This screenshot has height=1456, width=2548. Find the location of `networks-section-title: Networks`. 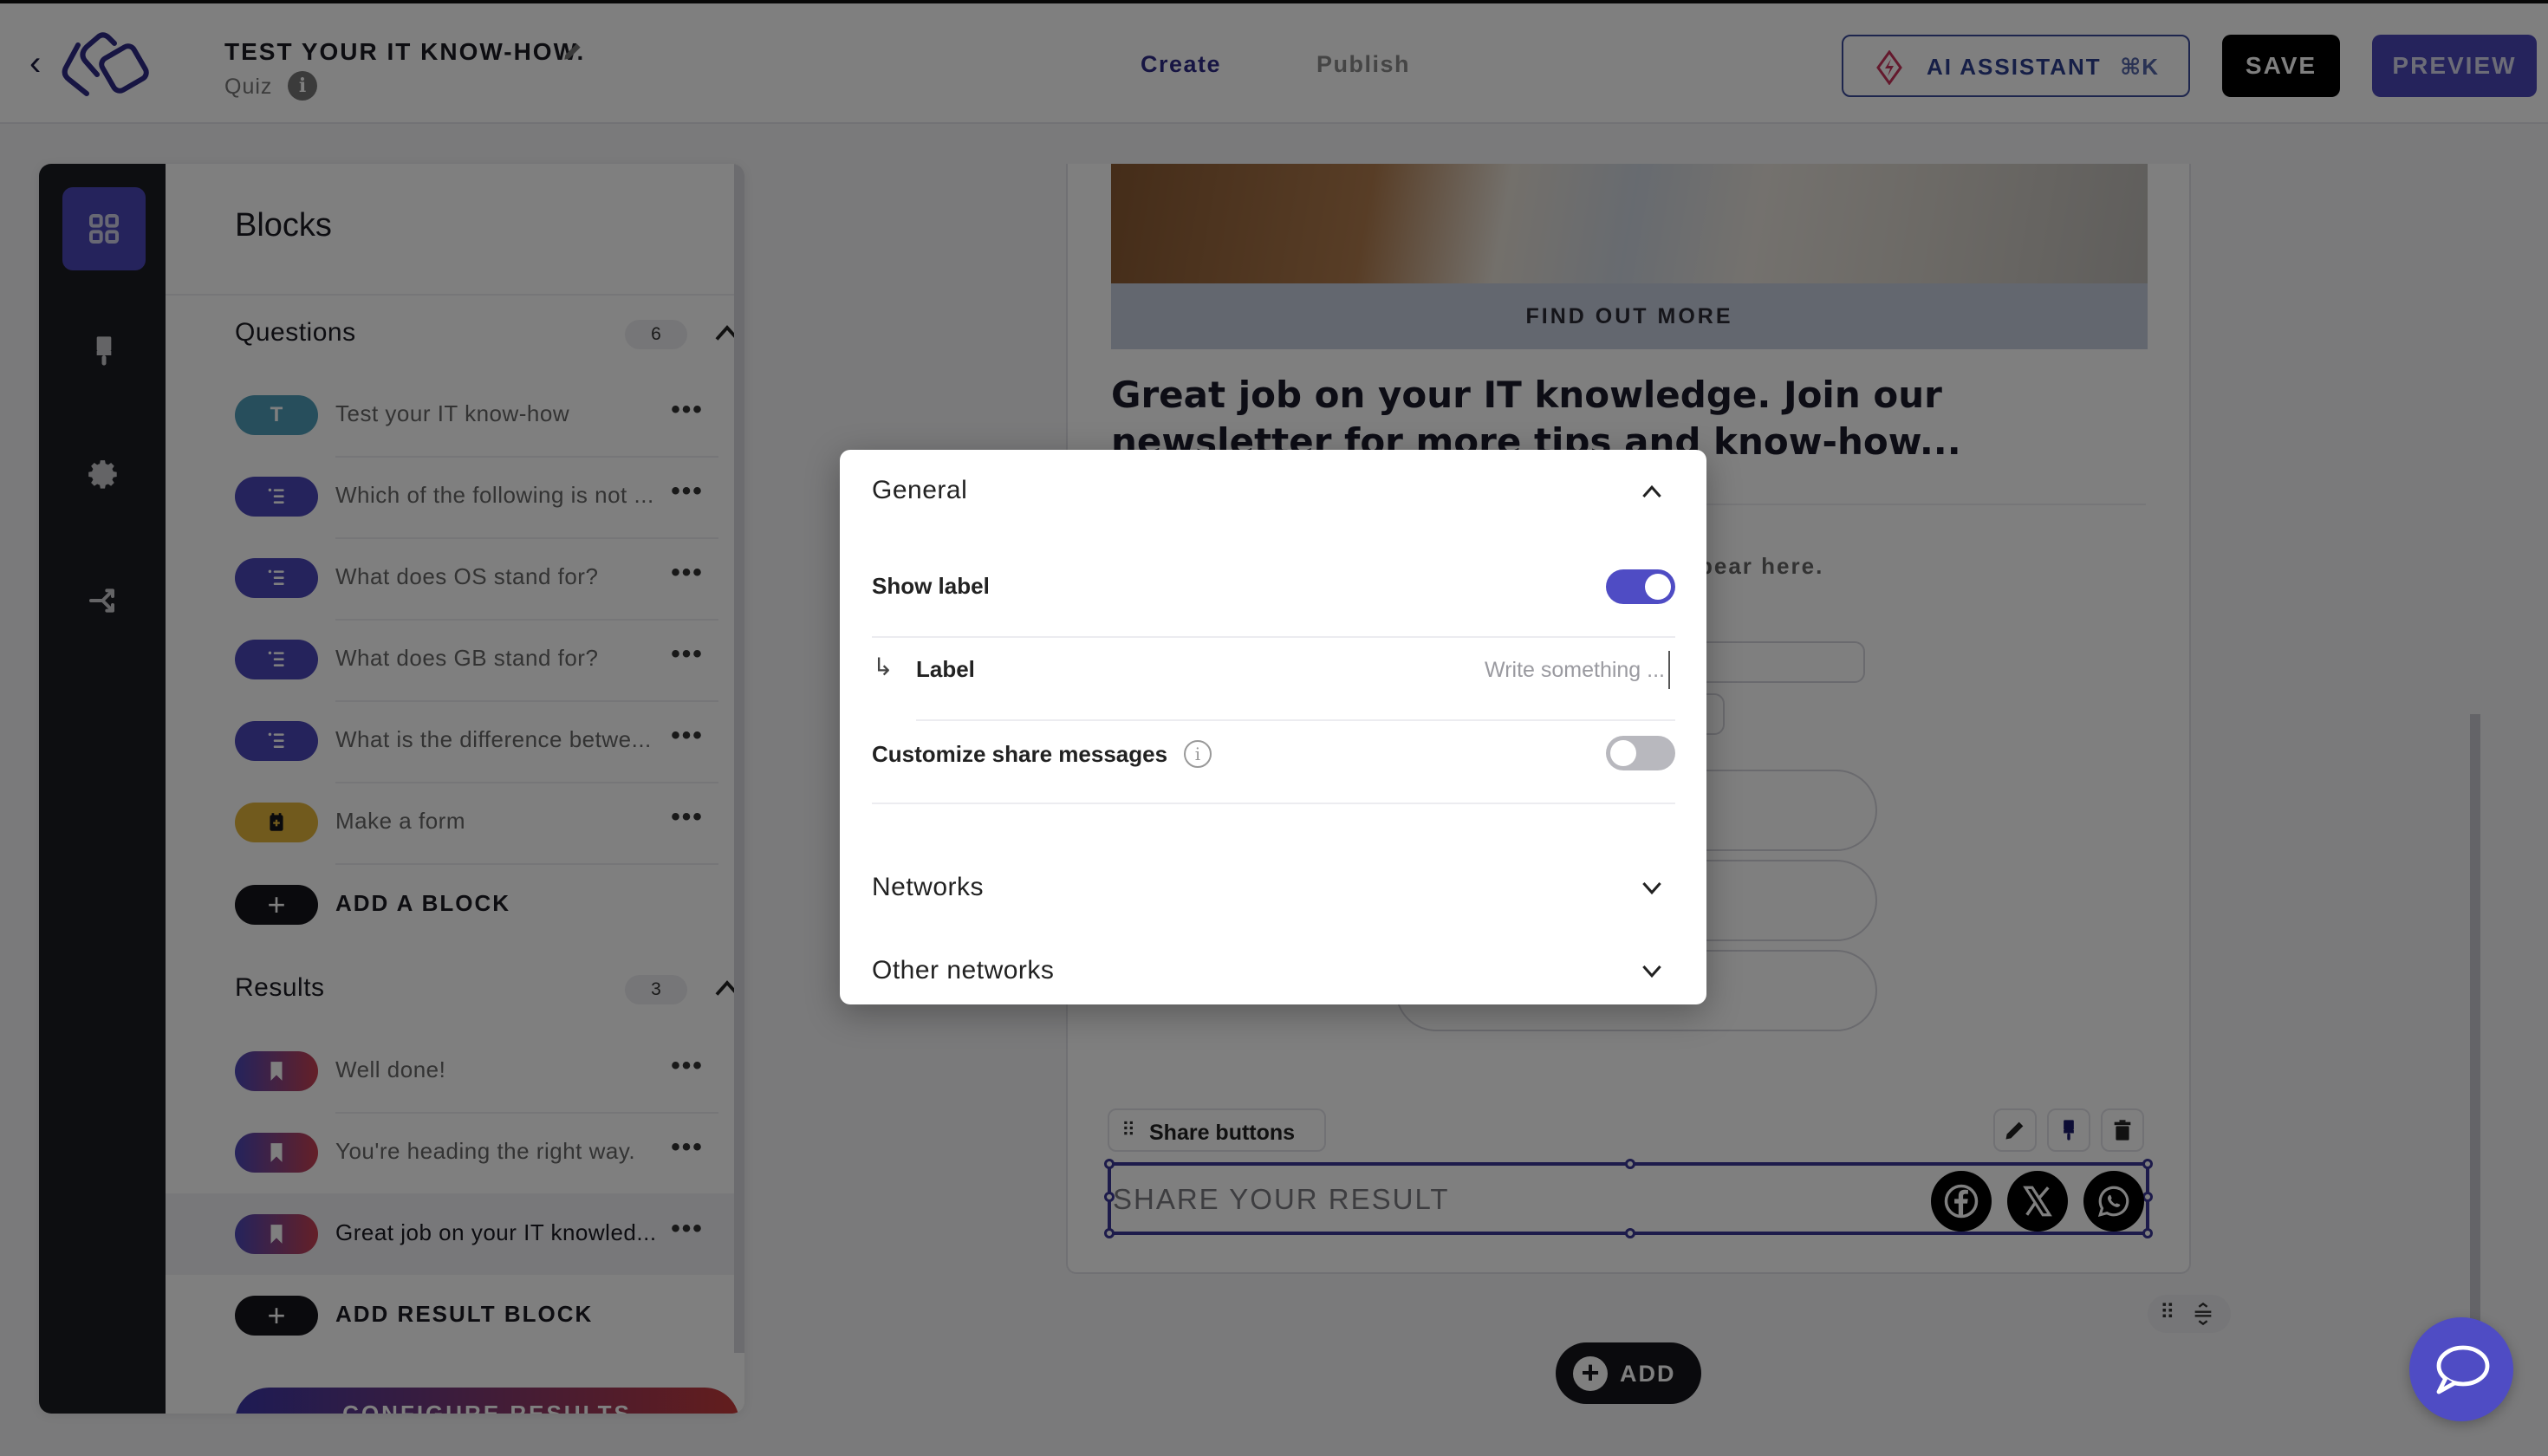

networks-section-title: Networks is located at coordinates (928, 887).